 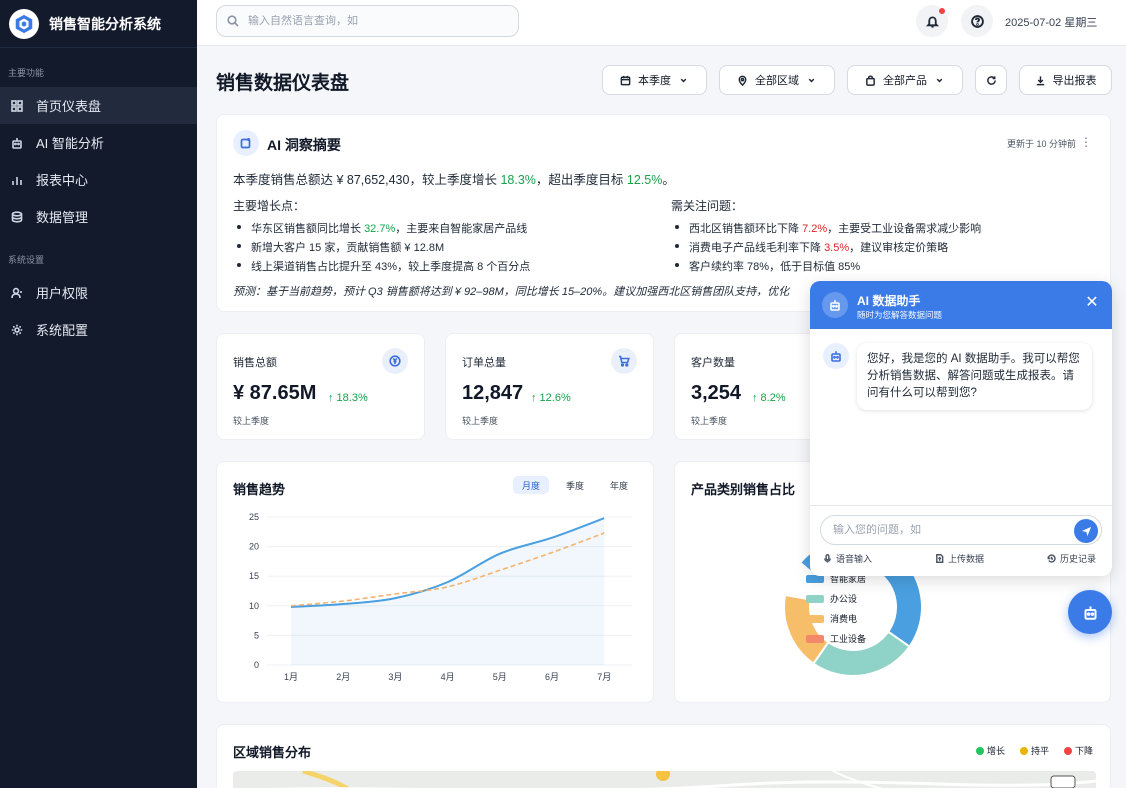 I want to click on grid-icon, so click(x=17, y=105).